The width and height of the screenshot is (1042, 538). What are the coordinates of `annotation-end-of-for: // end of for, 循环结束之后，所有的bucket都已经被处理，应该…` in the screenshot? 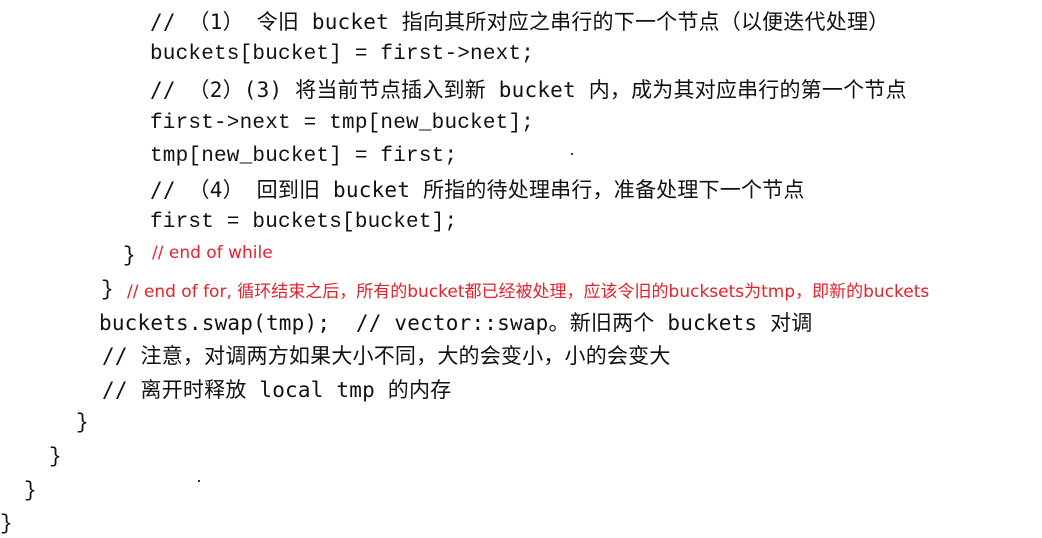 It's located at (528, 292).